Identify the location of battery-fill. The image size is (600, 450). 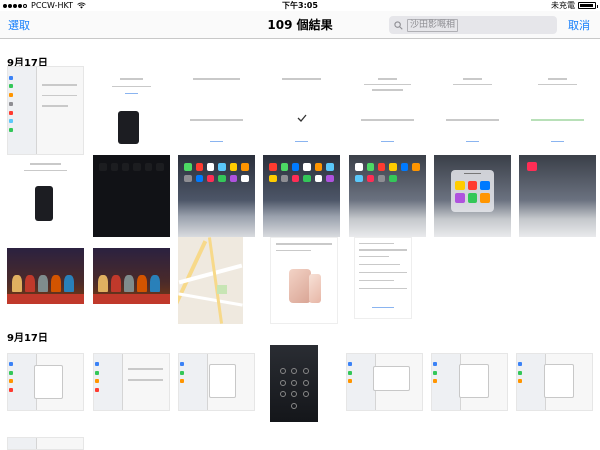
(586, 5).